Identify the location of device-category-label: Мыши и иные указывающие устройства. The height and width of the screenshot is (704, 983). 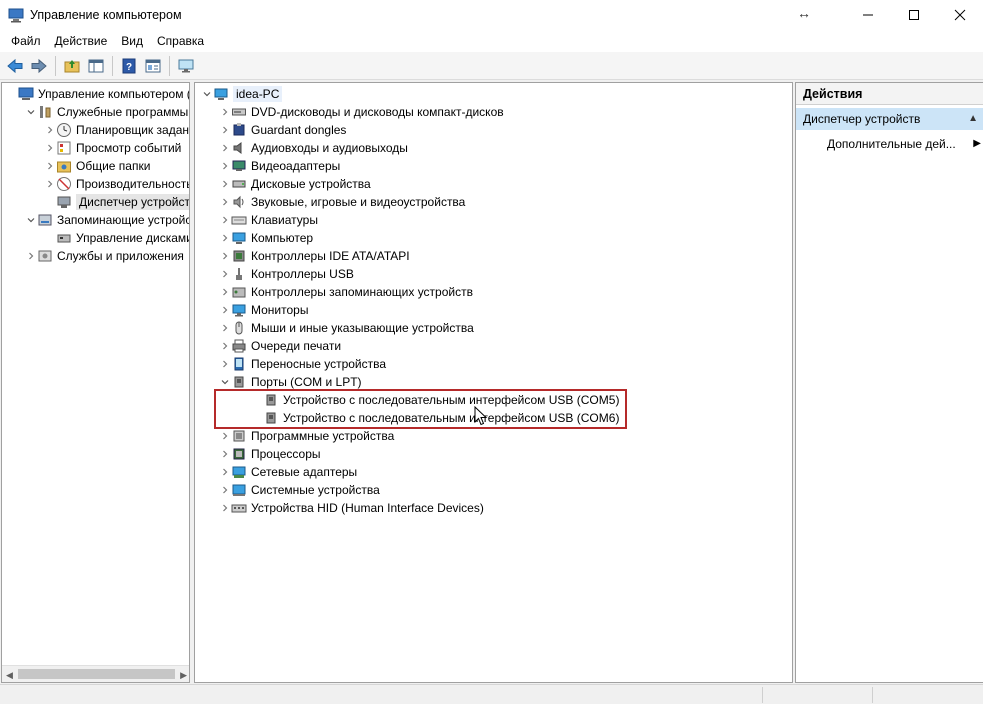
(362, 328).